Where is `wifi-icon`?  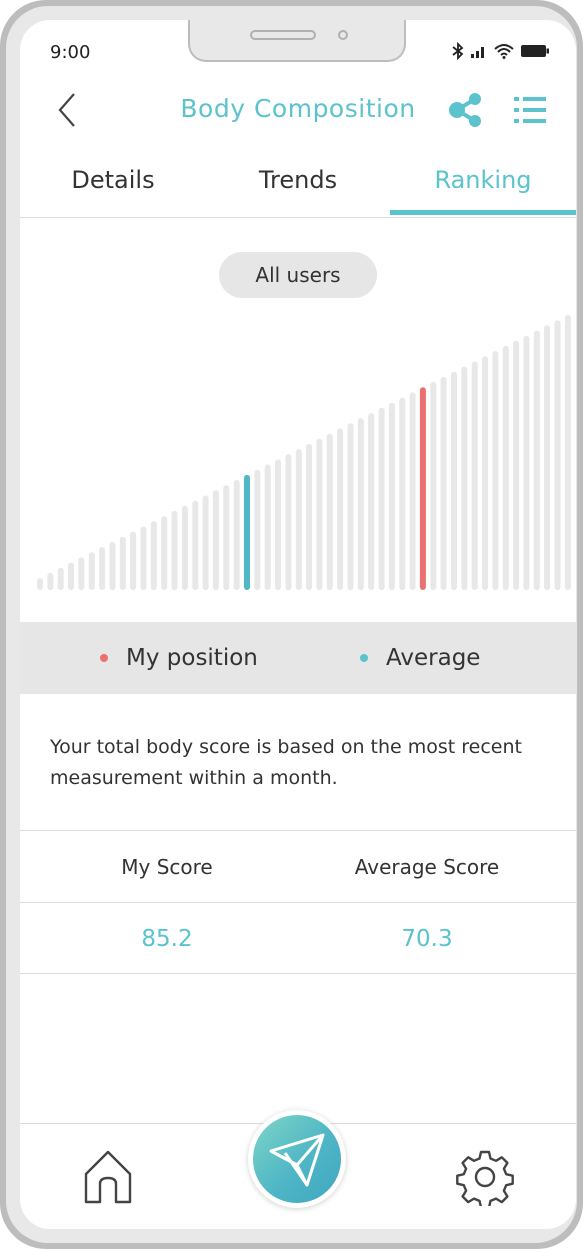 wifi-icon is located at coordinates (504, 51).